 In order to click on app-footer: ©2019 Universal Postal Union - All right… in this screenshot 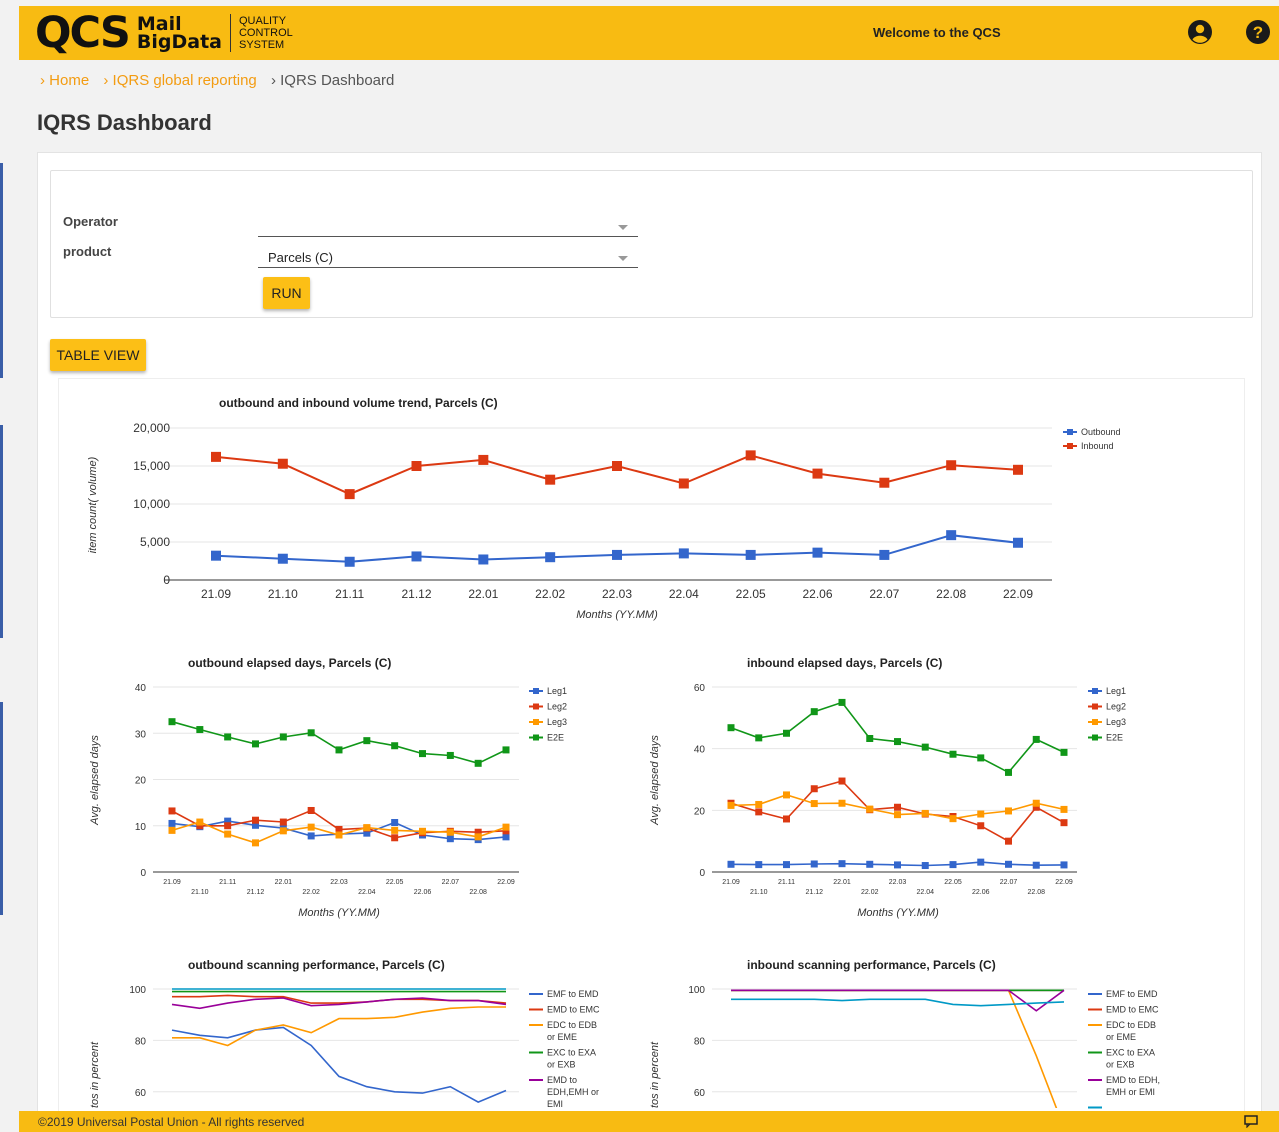, I will do `click(649, 1121)`.